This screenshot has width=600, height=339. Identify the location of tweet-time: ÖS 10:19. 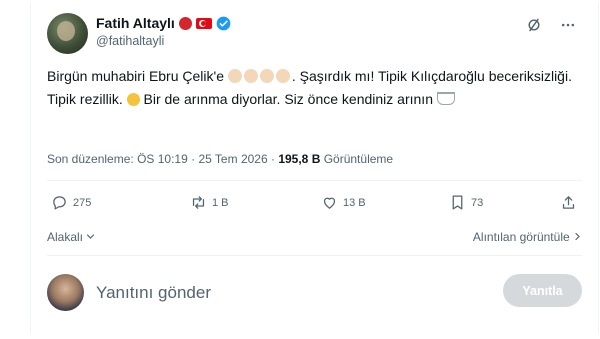
(162, 159).